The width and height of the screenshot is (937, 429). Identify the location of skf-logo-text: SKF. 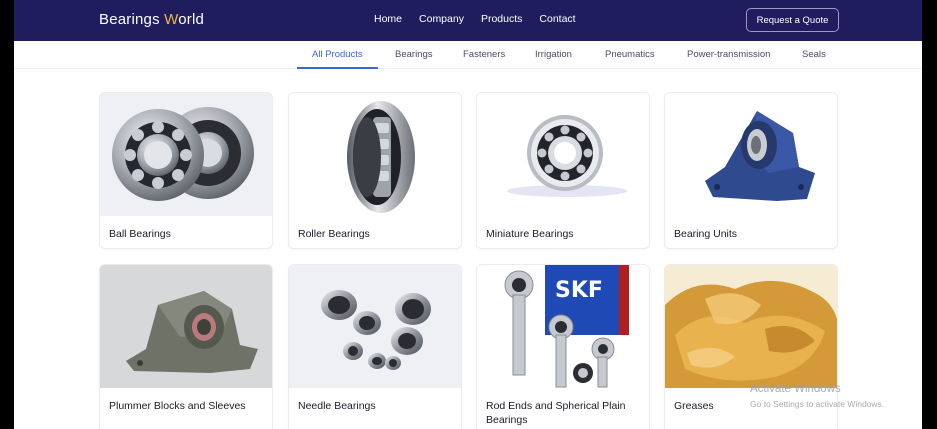
(579, 290).